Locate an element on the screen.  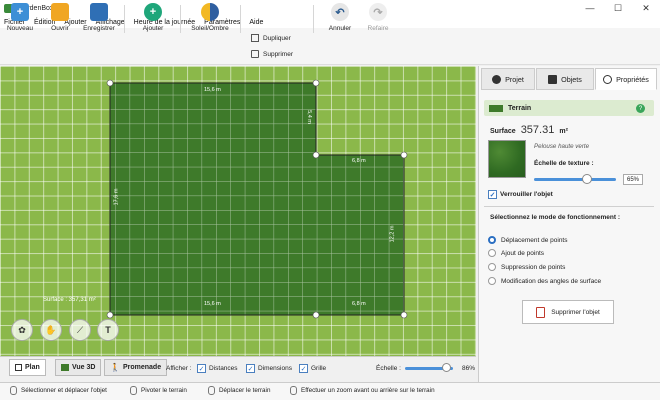
dimension-step: 6,8 m is located at coordinates (359, 161).